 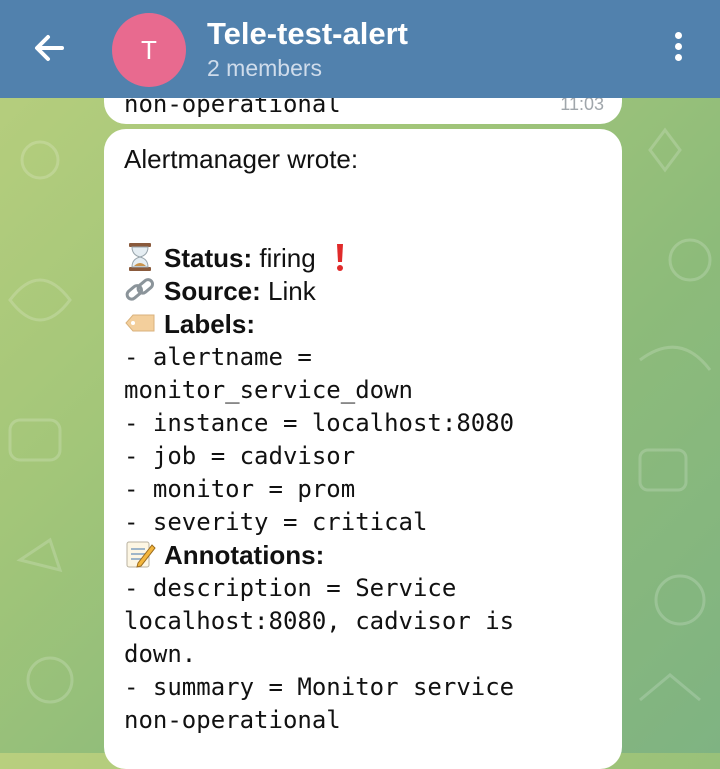 I want to click on link-icon, so click(x=140, y=289).